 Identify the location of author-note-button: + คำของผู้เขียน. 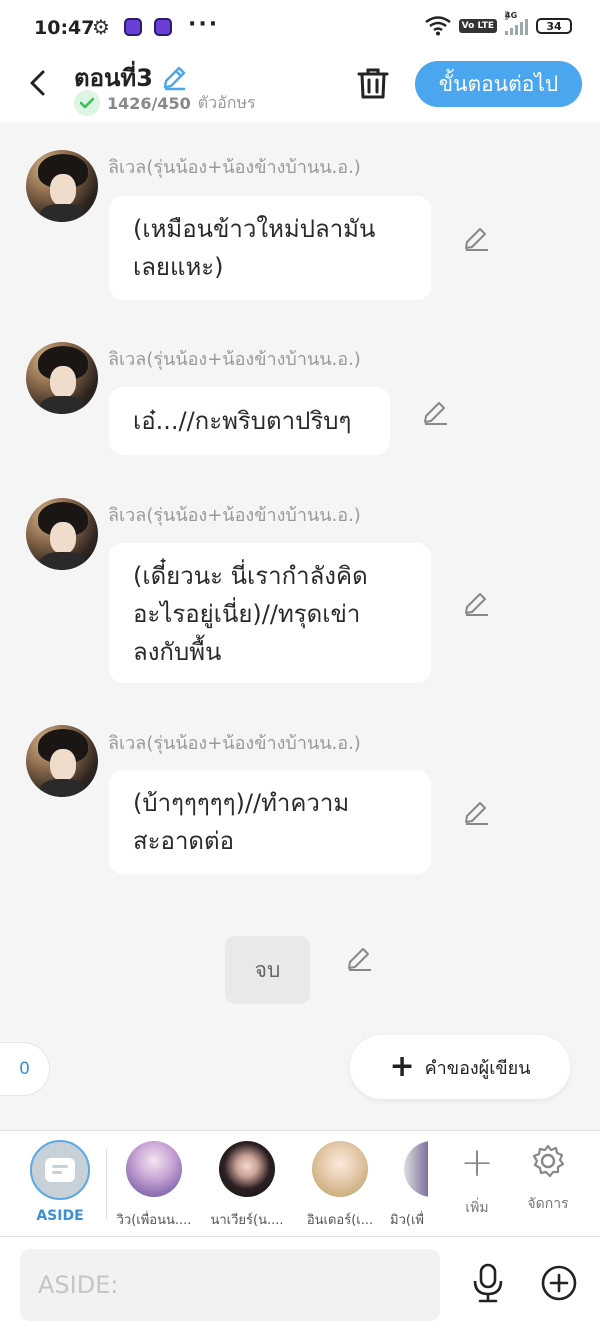
(460, 1067).